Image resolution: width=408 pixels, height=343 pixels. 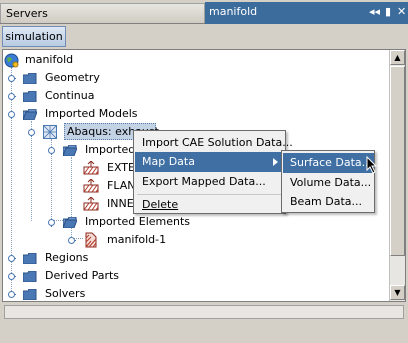 What do you see at coordinates (193, 293) in the screenshot?
I see `tree-node-solvers: Solvers` at bounding box center [193, 293].